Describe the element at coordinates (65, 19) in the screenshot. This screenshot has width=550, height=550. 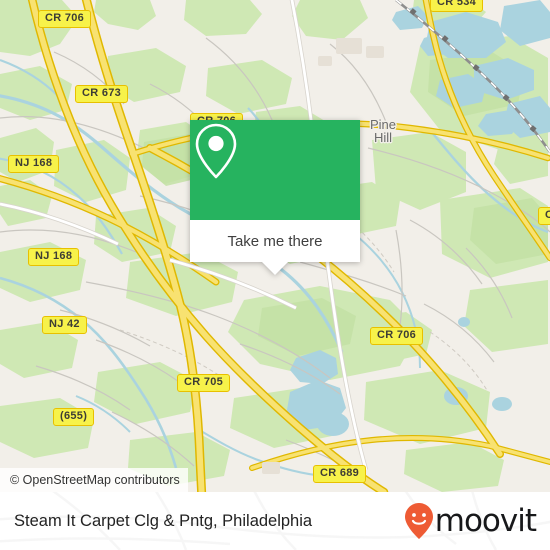
I see `road-shield-cr-706-northwest: CR 706` at that location.